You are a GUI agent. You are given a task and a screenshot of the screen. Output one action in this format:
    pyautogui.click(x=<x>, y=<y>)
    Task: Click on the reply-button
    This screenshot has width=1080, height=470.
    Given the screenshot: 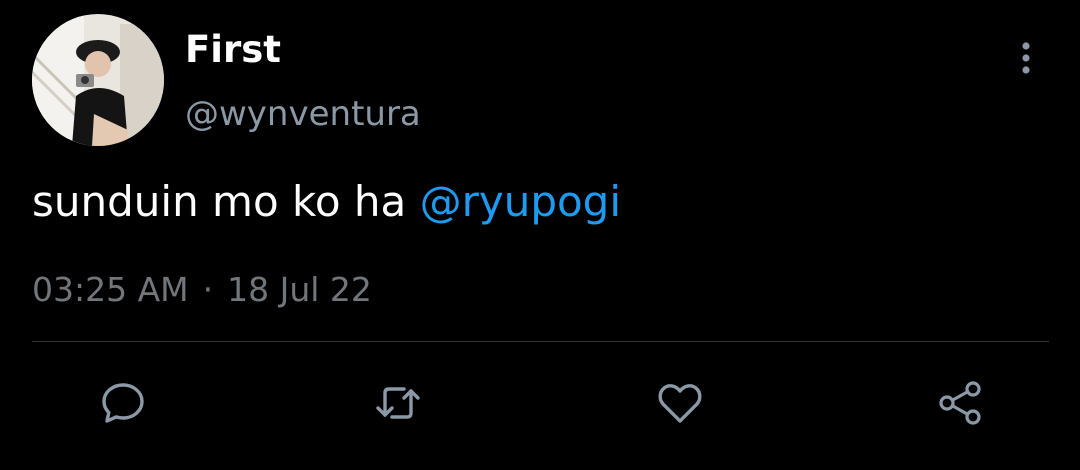 What is the action you would take?
    pyautogui.click(x=123, y=403)
    